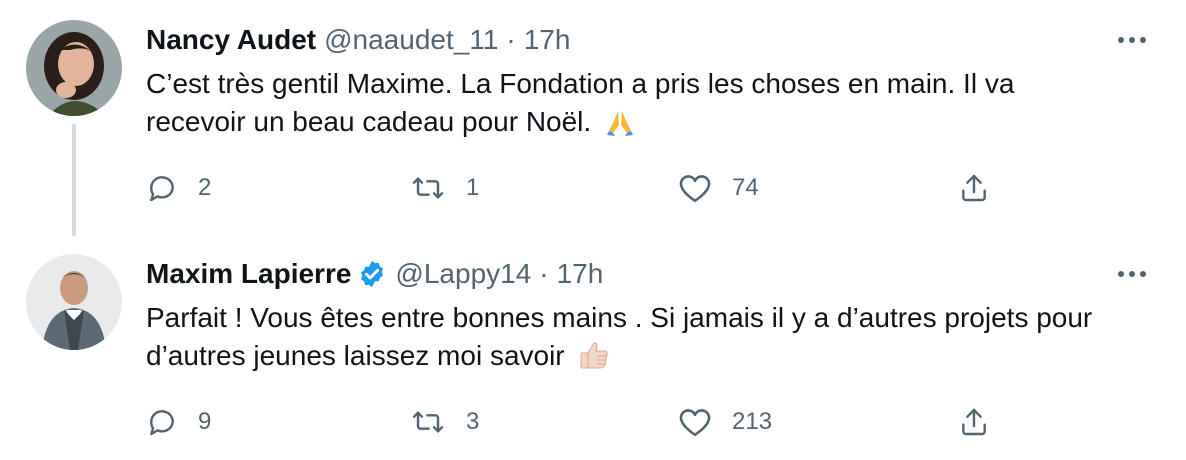 This screenshot has width=1186, height=460. I want to click on retweet-button: 1, so click(444, 188).